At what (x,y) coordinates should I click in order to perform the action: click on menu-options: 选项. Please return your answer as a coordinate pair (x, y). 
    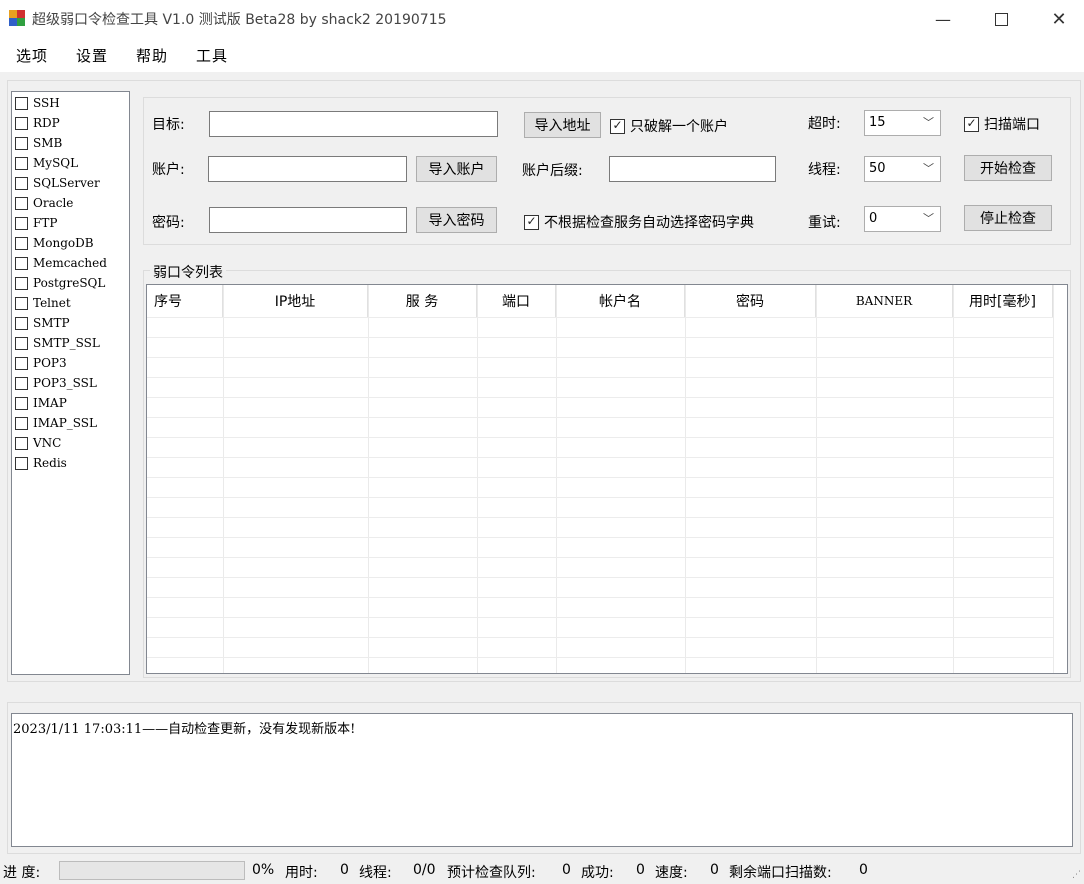
    Looking at the image, I should click on (32, 55).